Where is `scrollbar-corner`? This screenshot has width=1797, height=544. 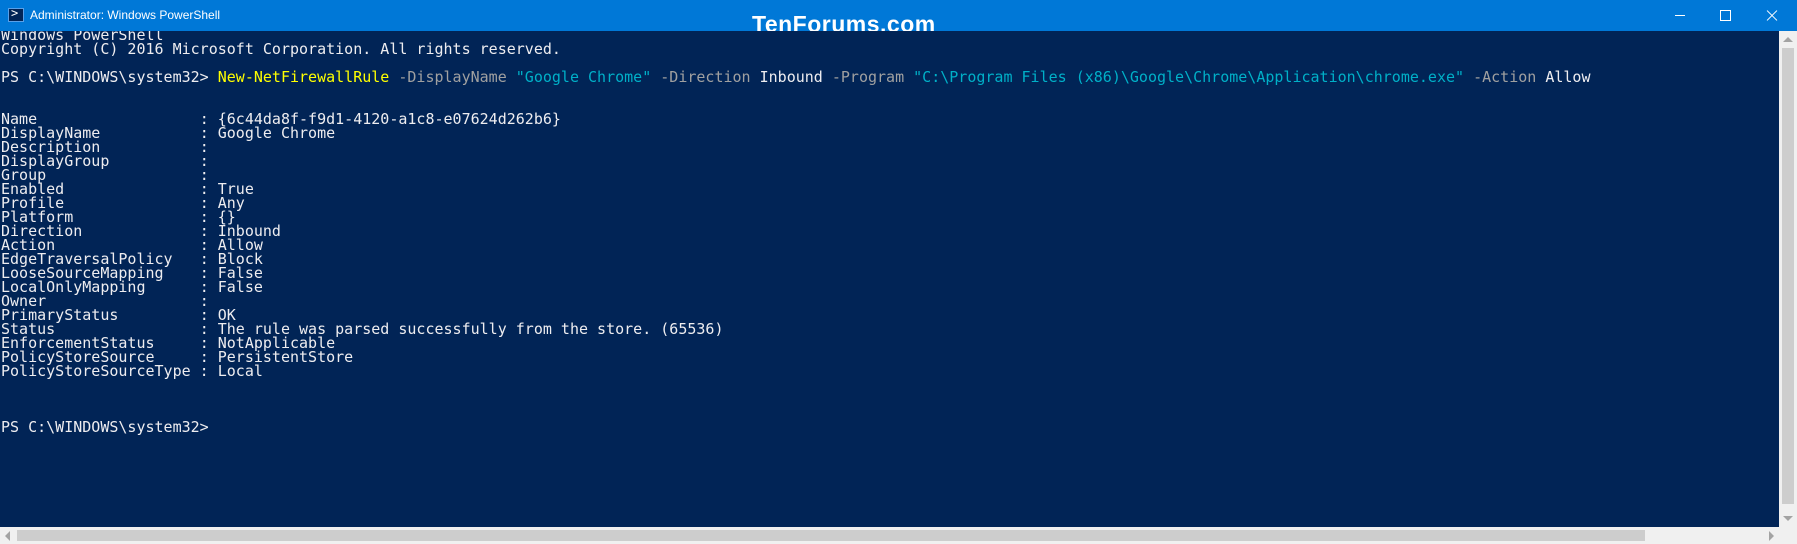
scrollbar-corner is located at coordinates (1788, 535).